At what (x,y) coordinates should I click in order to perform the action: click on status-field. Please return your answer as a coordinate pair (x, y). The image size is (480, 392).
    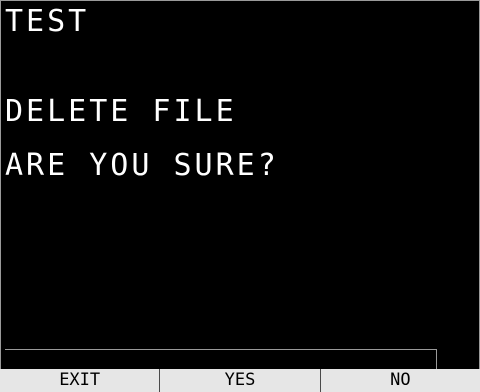
    Looking at the image, I should click on (221, 359).